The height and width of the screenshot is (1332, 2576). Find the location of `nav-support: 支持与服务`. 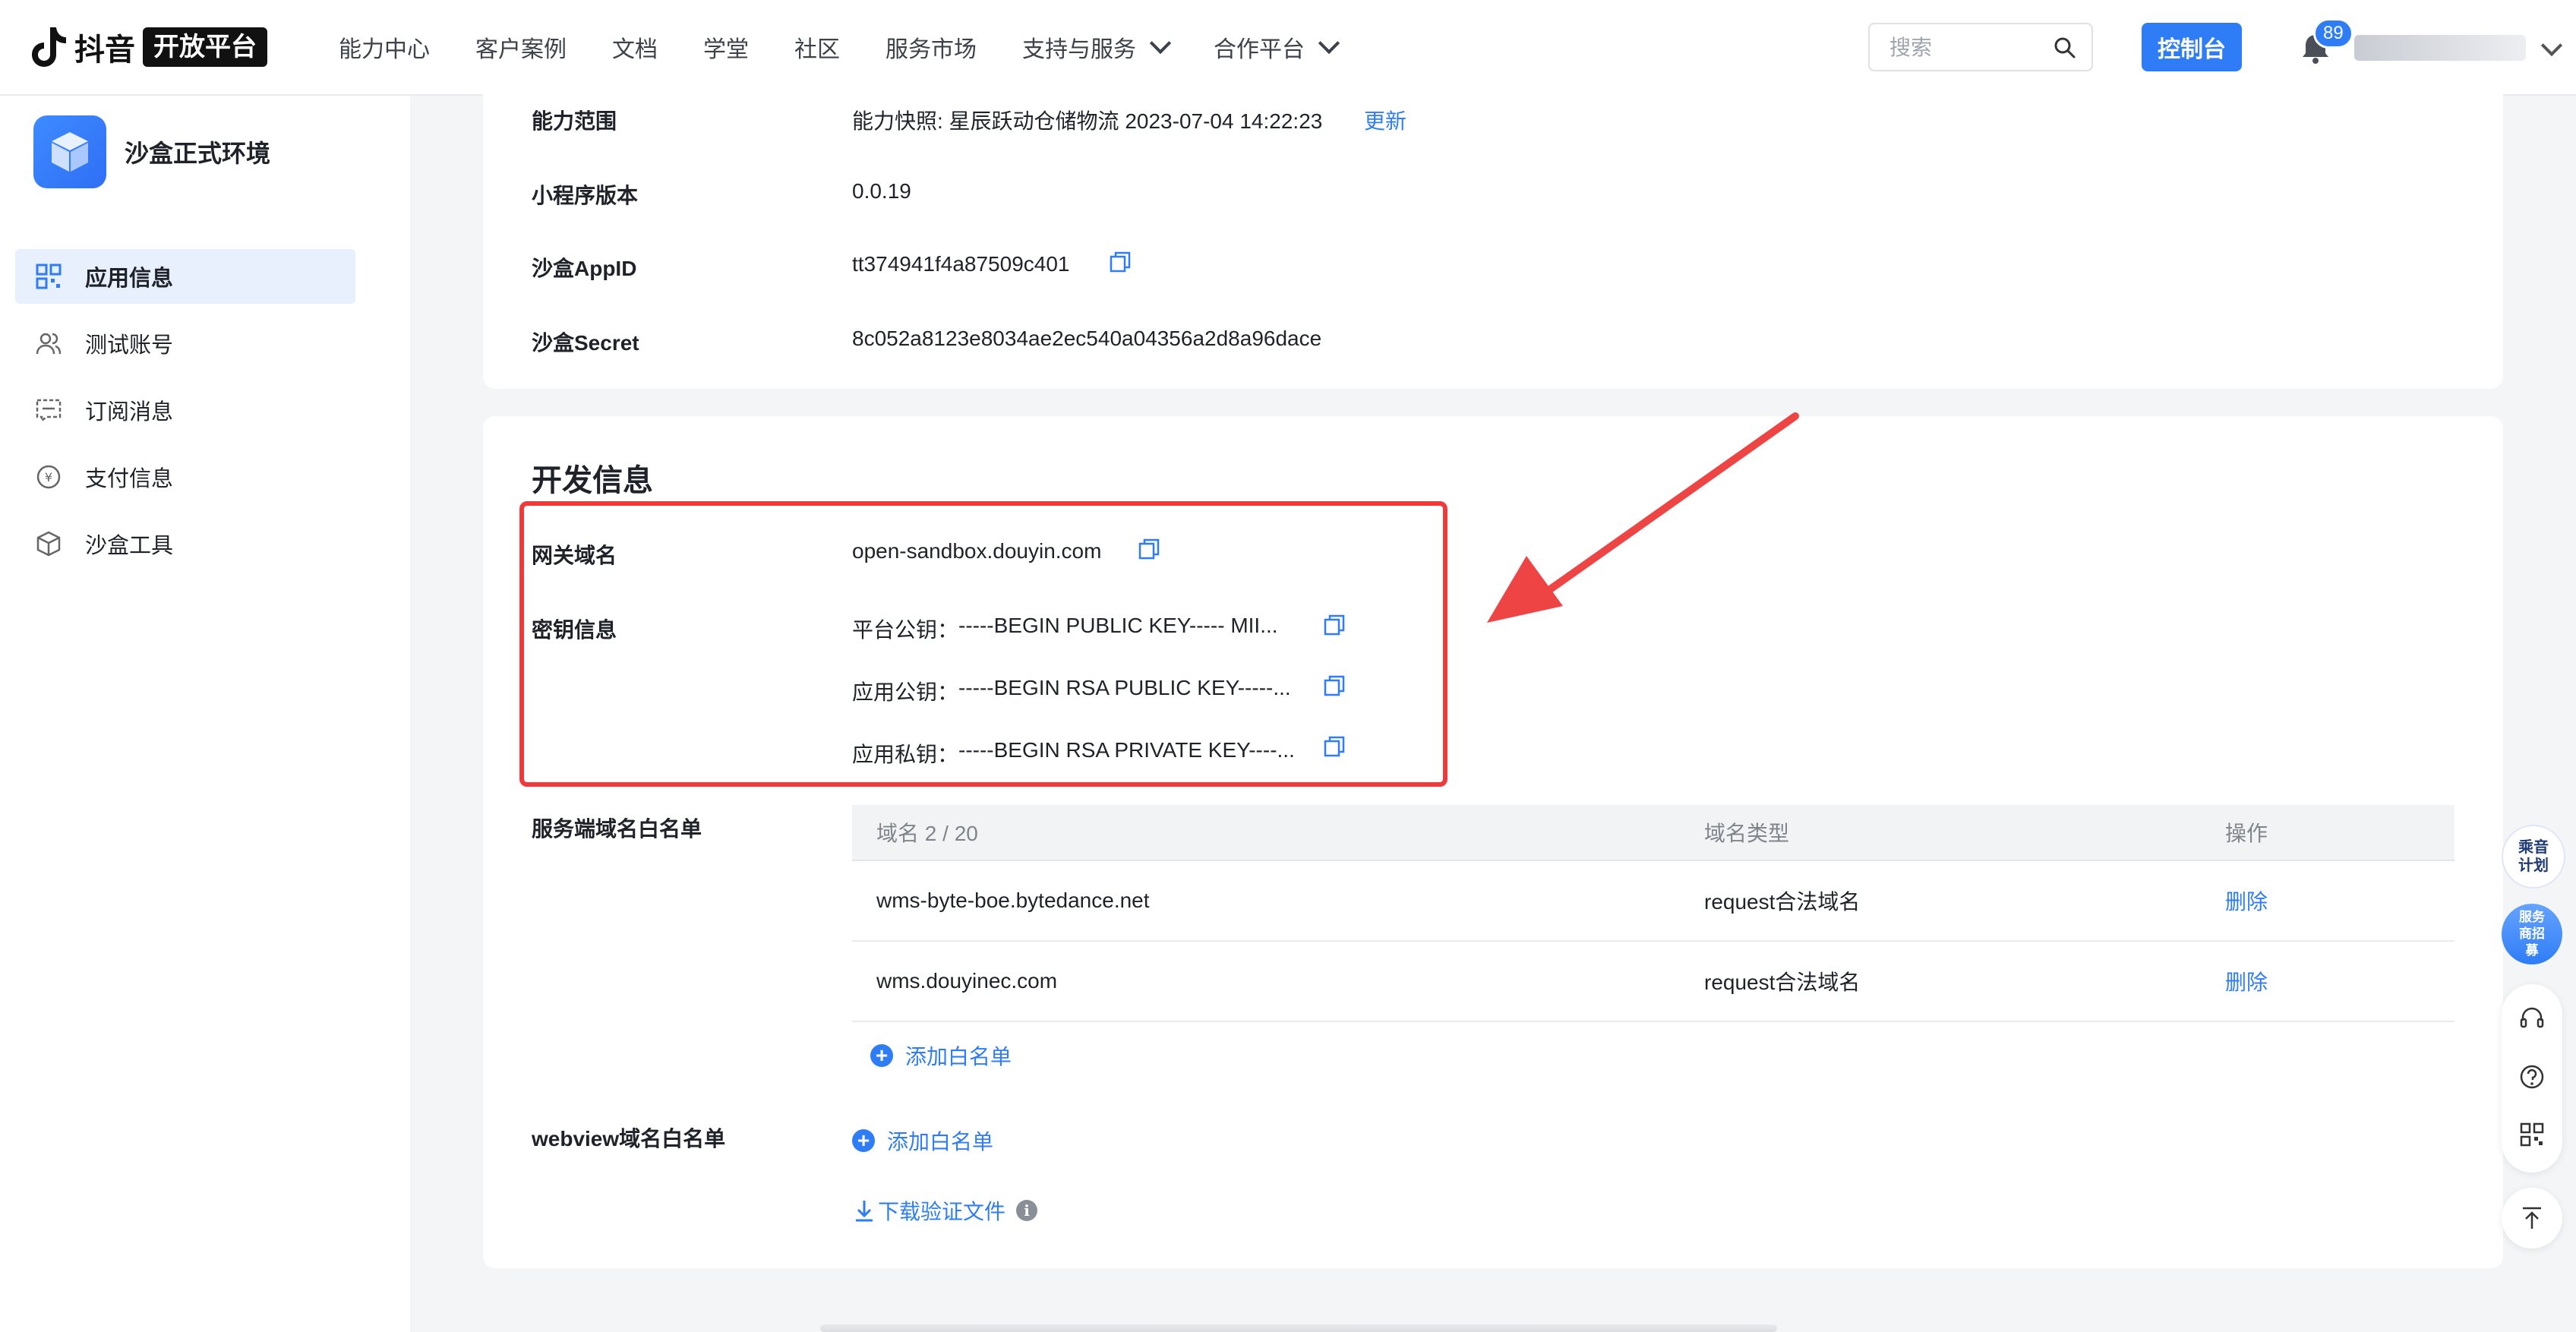

nav-support: 支持与服务 is located at coordinates (1097, 47).